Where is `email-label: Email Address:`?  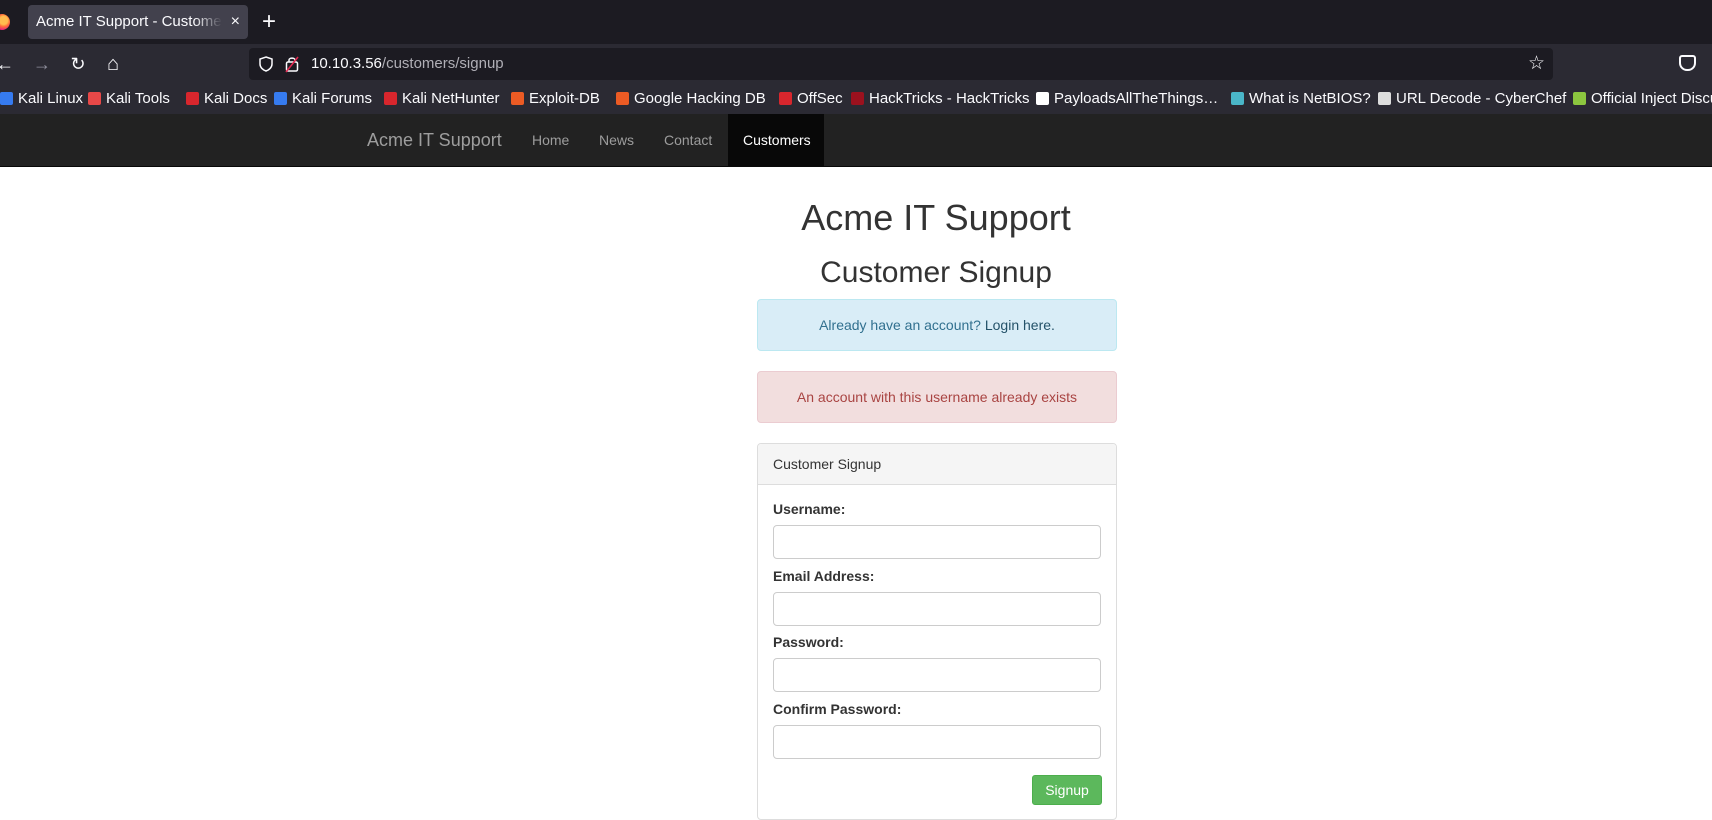 email-label: Email Address: is located at coordinates (824, 576).